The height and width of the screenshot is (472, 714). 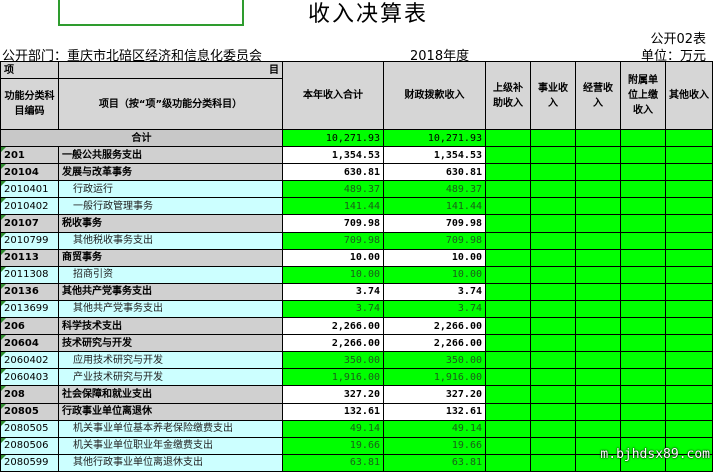 I want to click on name-cell: 技术研究与开发, so click(x=170, y=343).